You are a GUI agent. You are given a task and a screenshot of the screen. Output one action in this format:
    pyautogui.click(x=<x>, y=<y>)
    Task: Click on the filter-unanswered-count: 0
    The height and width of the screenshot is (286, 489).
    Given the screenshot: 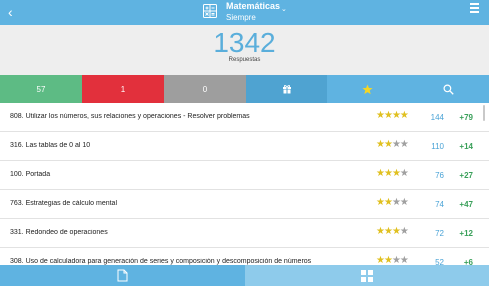 What is the action you would take?
    pyautogui.click(x=205, y=89)
    